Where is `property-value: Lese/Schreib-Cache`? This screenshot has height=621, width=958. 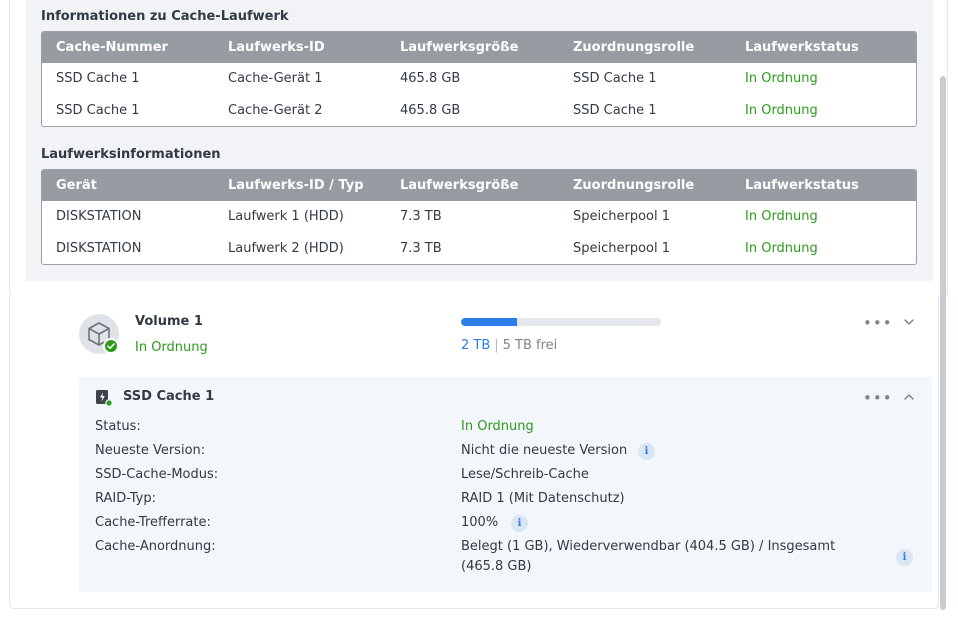 property-value: Lese/Schreib-Cache is located at coordinates (525, 474).